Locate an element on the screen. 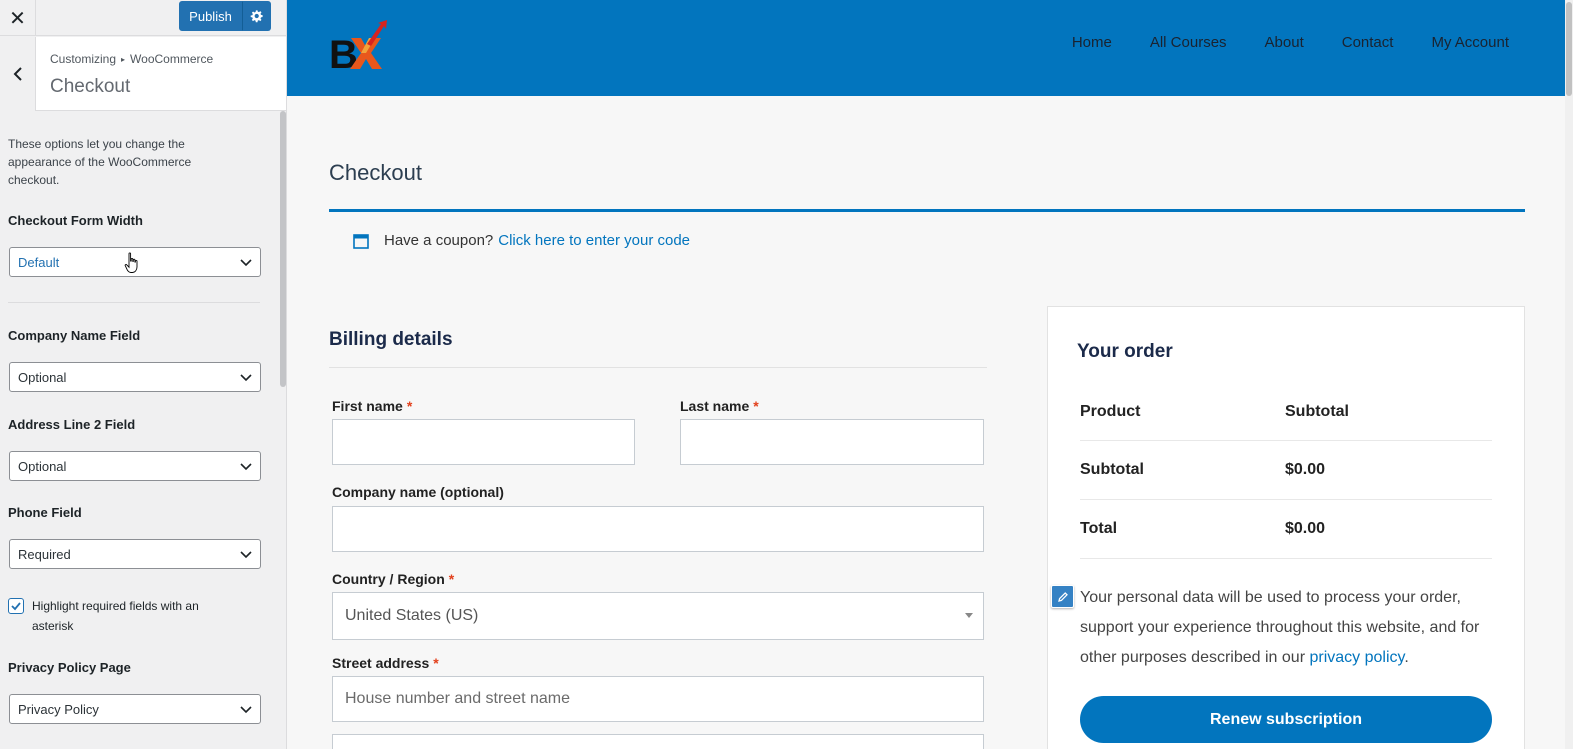 The height and width of the screenshot is (749, 1573). highlight-required-checkbox is located at coordinates (16, 606).